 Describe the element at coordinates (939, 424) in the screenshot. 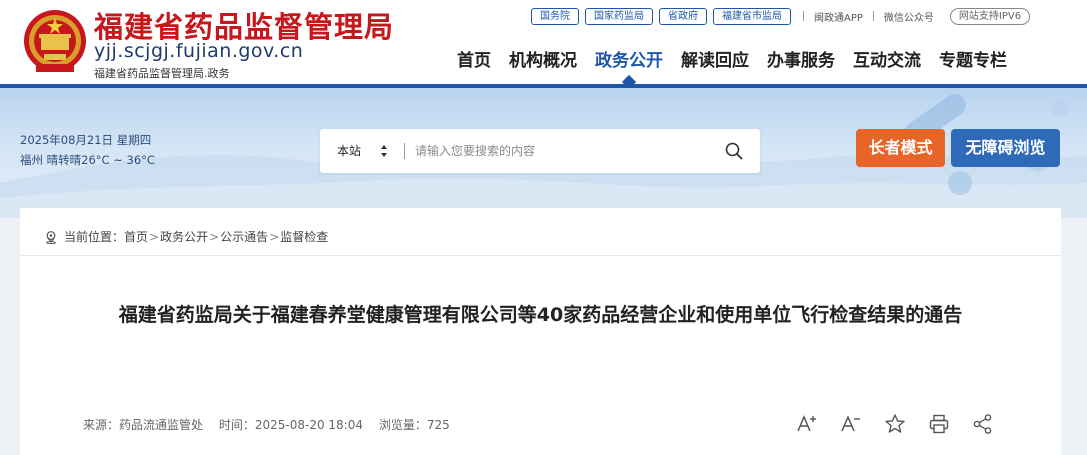

I see `print-icon` at that location.